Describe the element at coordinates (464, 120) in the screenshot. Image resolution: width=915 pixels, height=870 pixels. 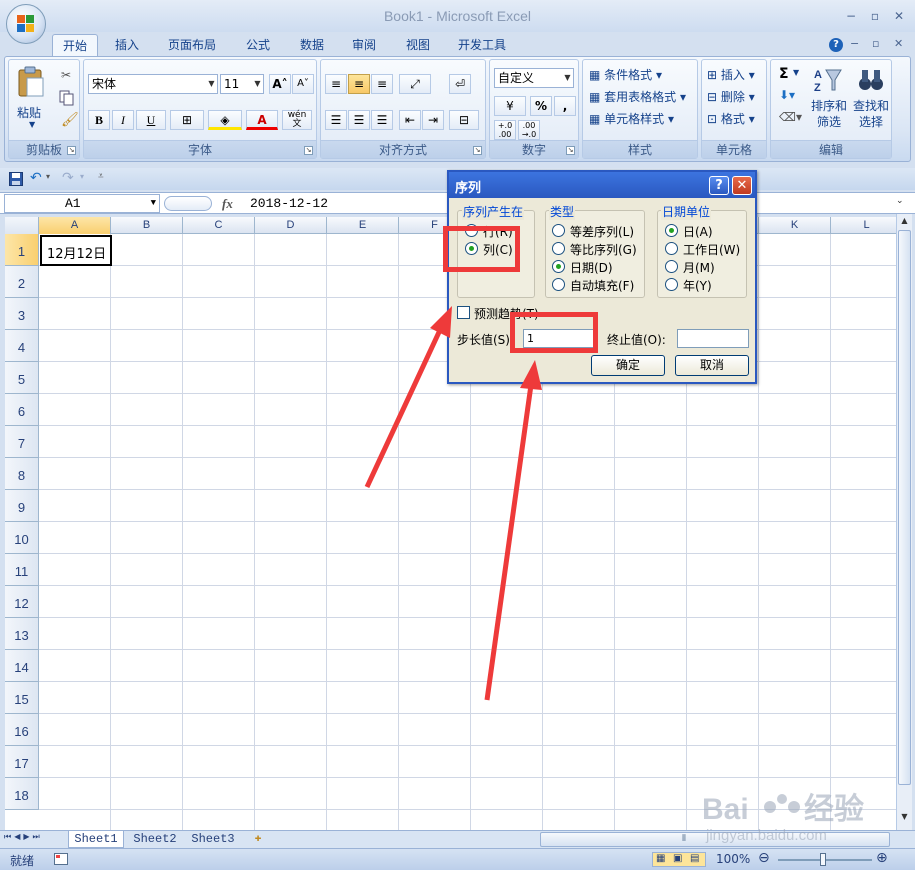
I see `merge-center-button: ⊟` at that location.